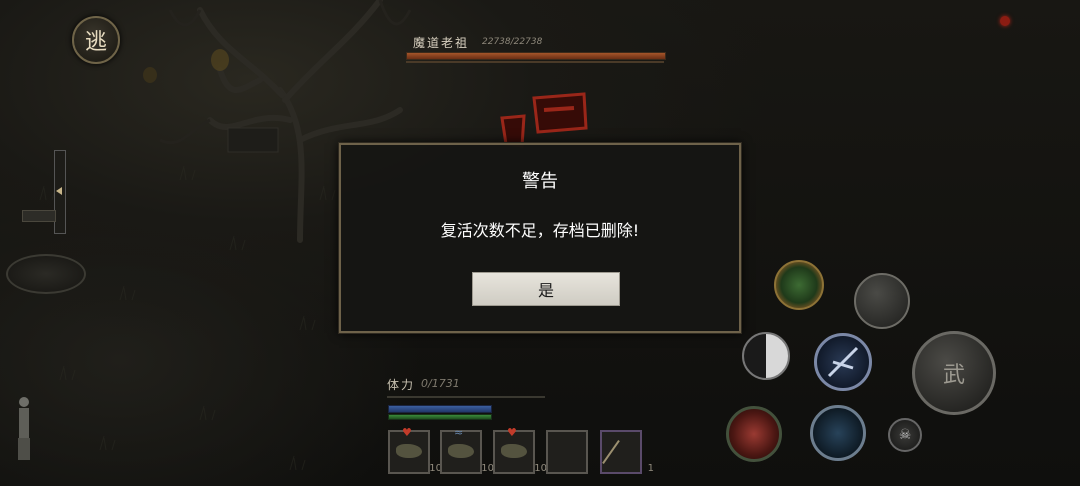  I want to click on inventory-slot: ≈ 10, so click(467, 450).